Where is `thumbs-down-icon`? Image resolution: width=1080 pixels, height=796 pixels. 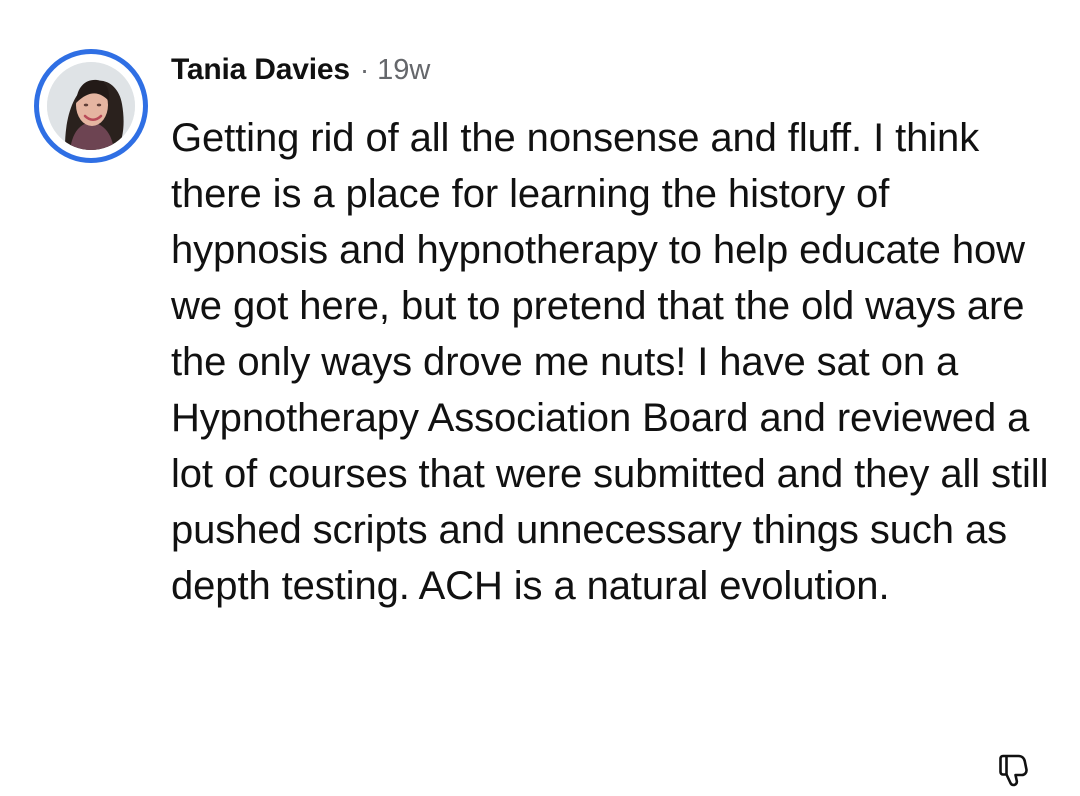 thumbs-down-icon is located at coordinates (1013, 770).